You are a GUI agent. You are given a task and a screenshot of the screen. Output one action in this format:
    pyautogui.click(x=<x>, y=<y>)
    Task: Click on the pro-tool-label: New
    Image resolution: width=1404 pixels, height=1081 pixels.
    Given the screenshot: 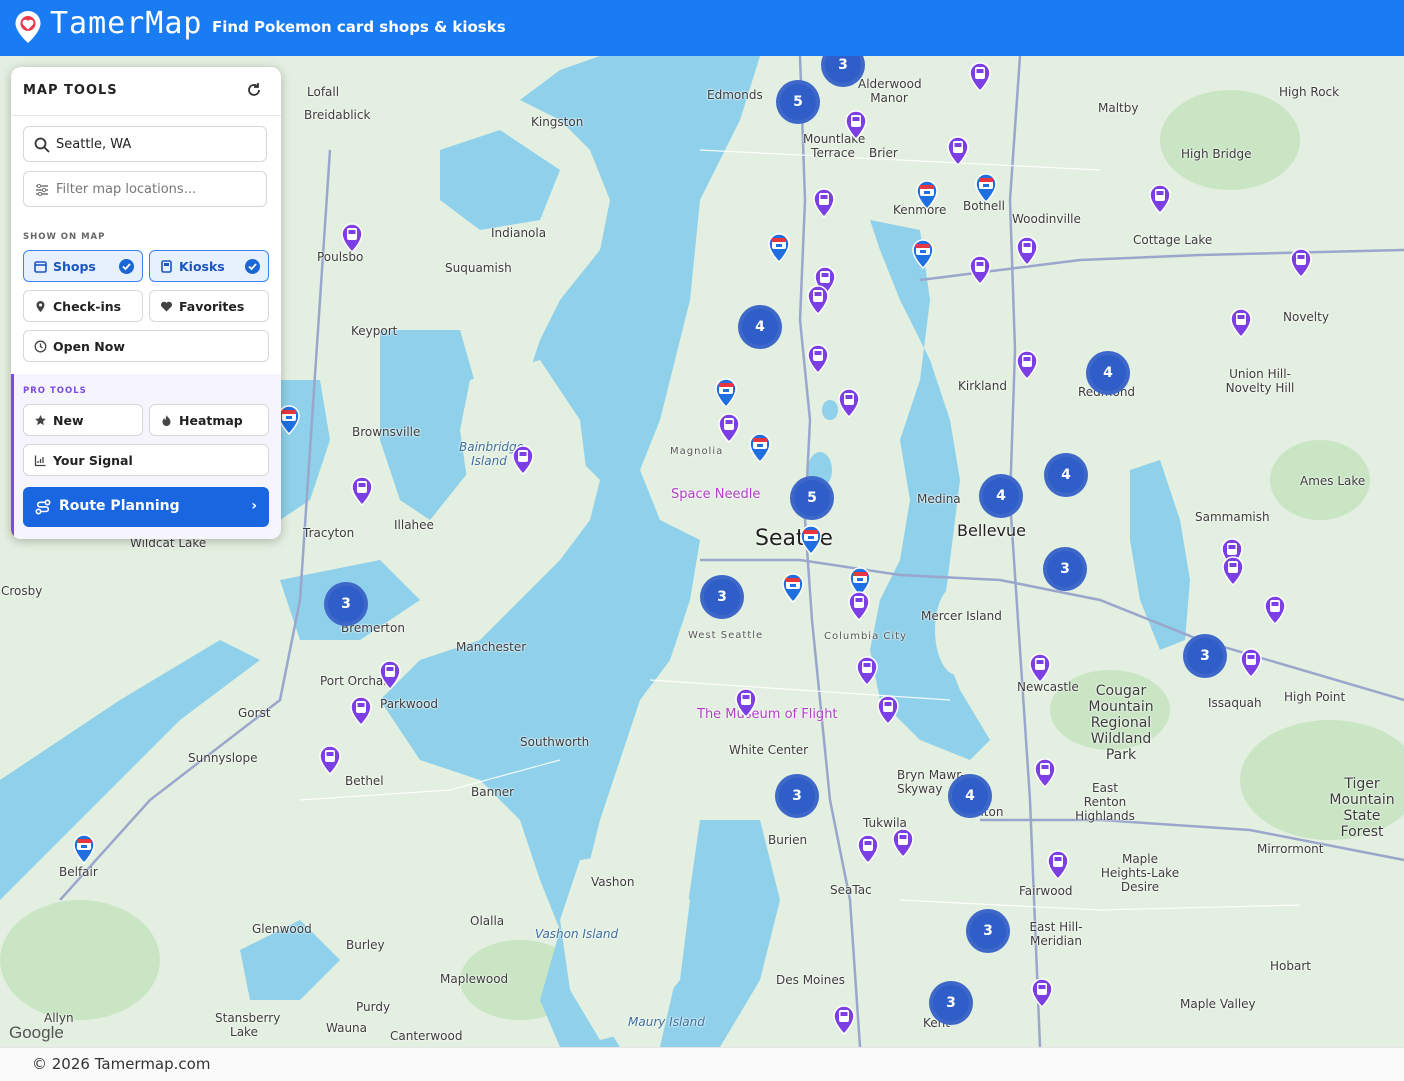 What is the action you would take?
    pyautogui.click(x=68, y=420)
    